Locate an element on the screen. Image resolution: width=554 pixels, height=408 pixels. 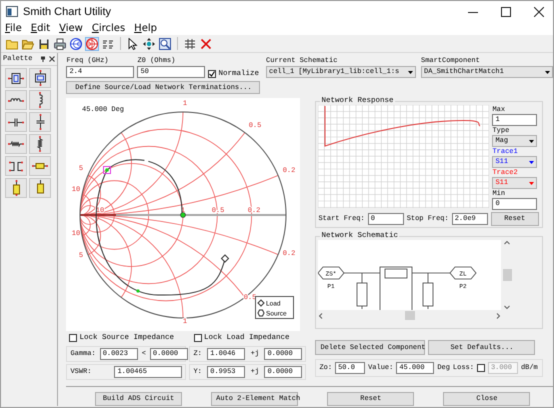
ladder-icon is located at coordinates (190, 44).